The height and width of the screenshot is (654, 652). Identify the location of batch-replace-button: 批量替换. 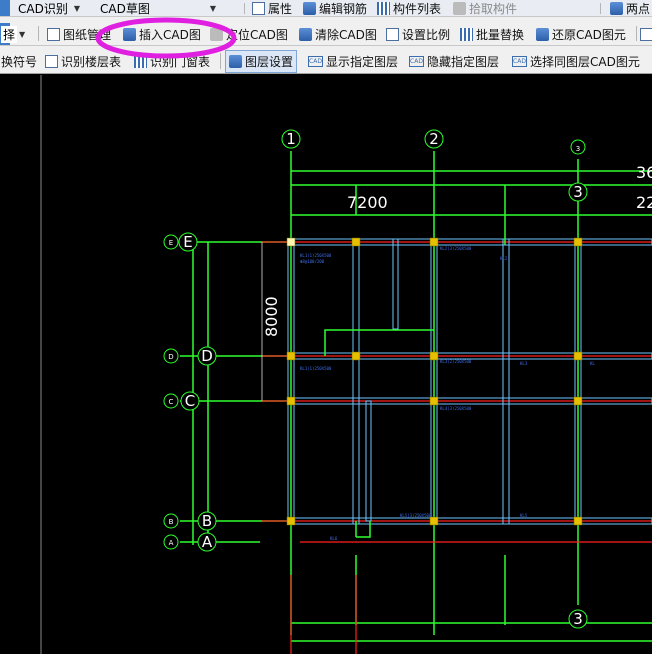
(492, 34).